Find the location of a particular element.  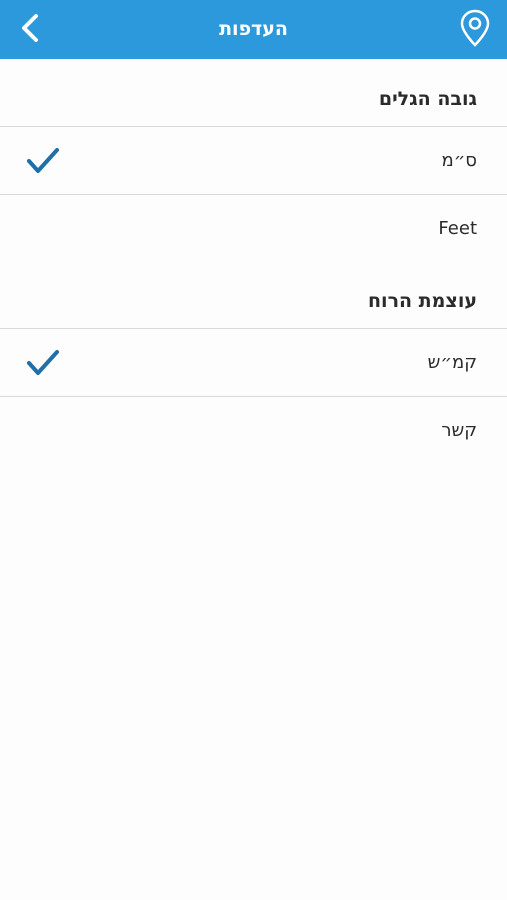

location-button is located at coordinates (475, 28).